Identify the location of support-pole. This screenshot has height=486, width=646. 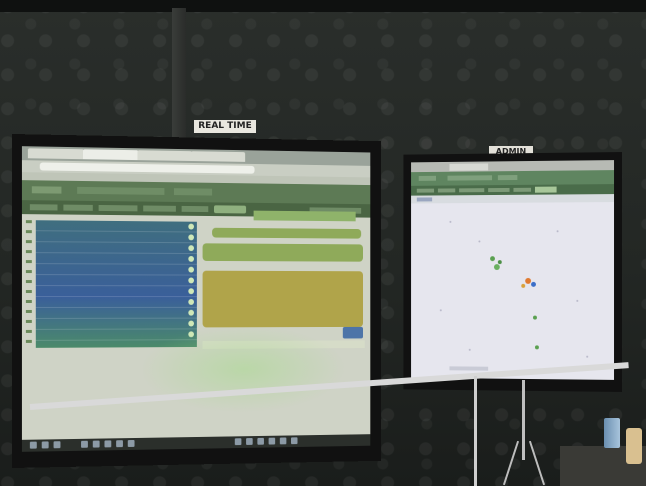
(179, 75).